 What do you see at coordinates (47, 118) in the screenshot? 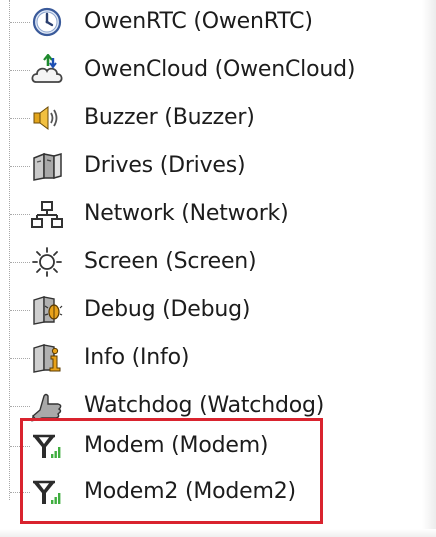
I see `speaker-icon` at bounding box center [47, 118].